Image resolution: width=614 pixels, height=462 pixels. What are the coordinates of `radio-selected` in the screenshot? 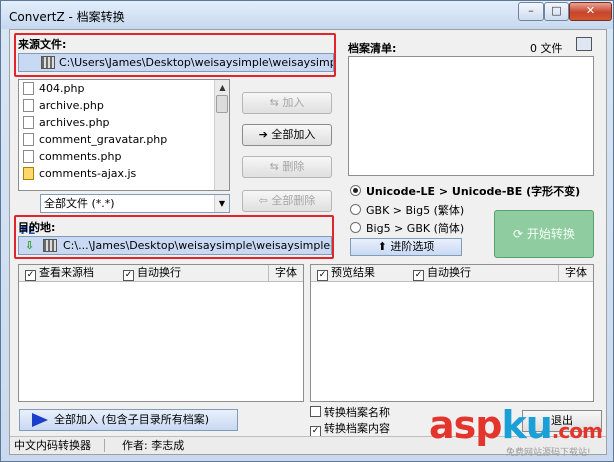 It's located at (355, 190).